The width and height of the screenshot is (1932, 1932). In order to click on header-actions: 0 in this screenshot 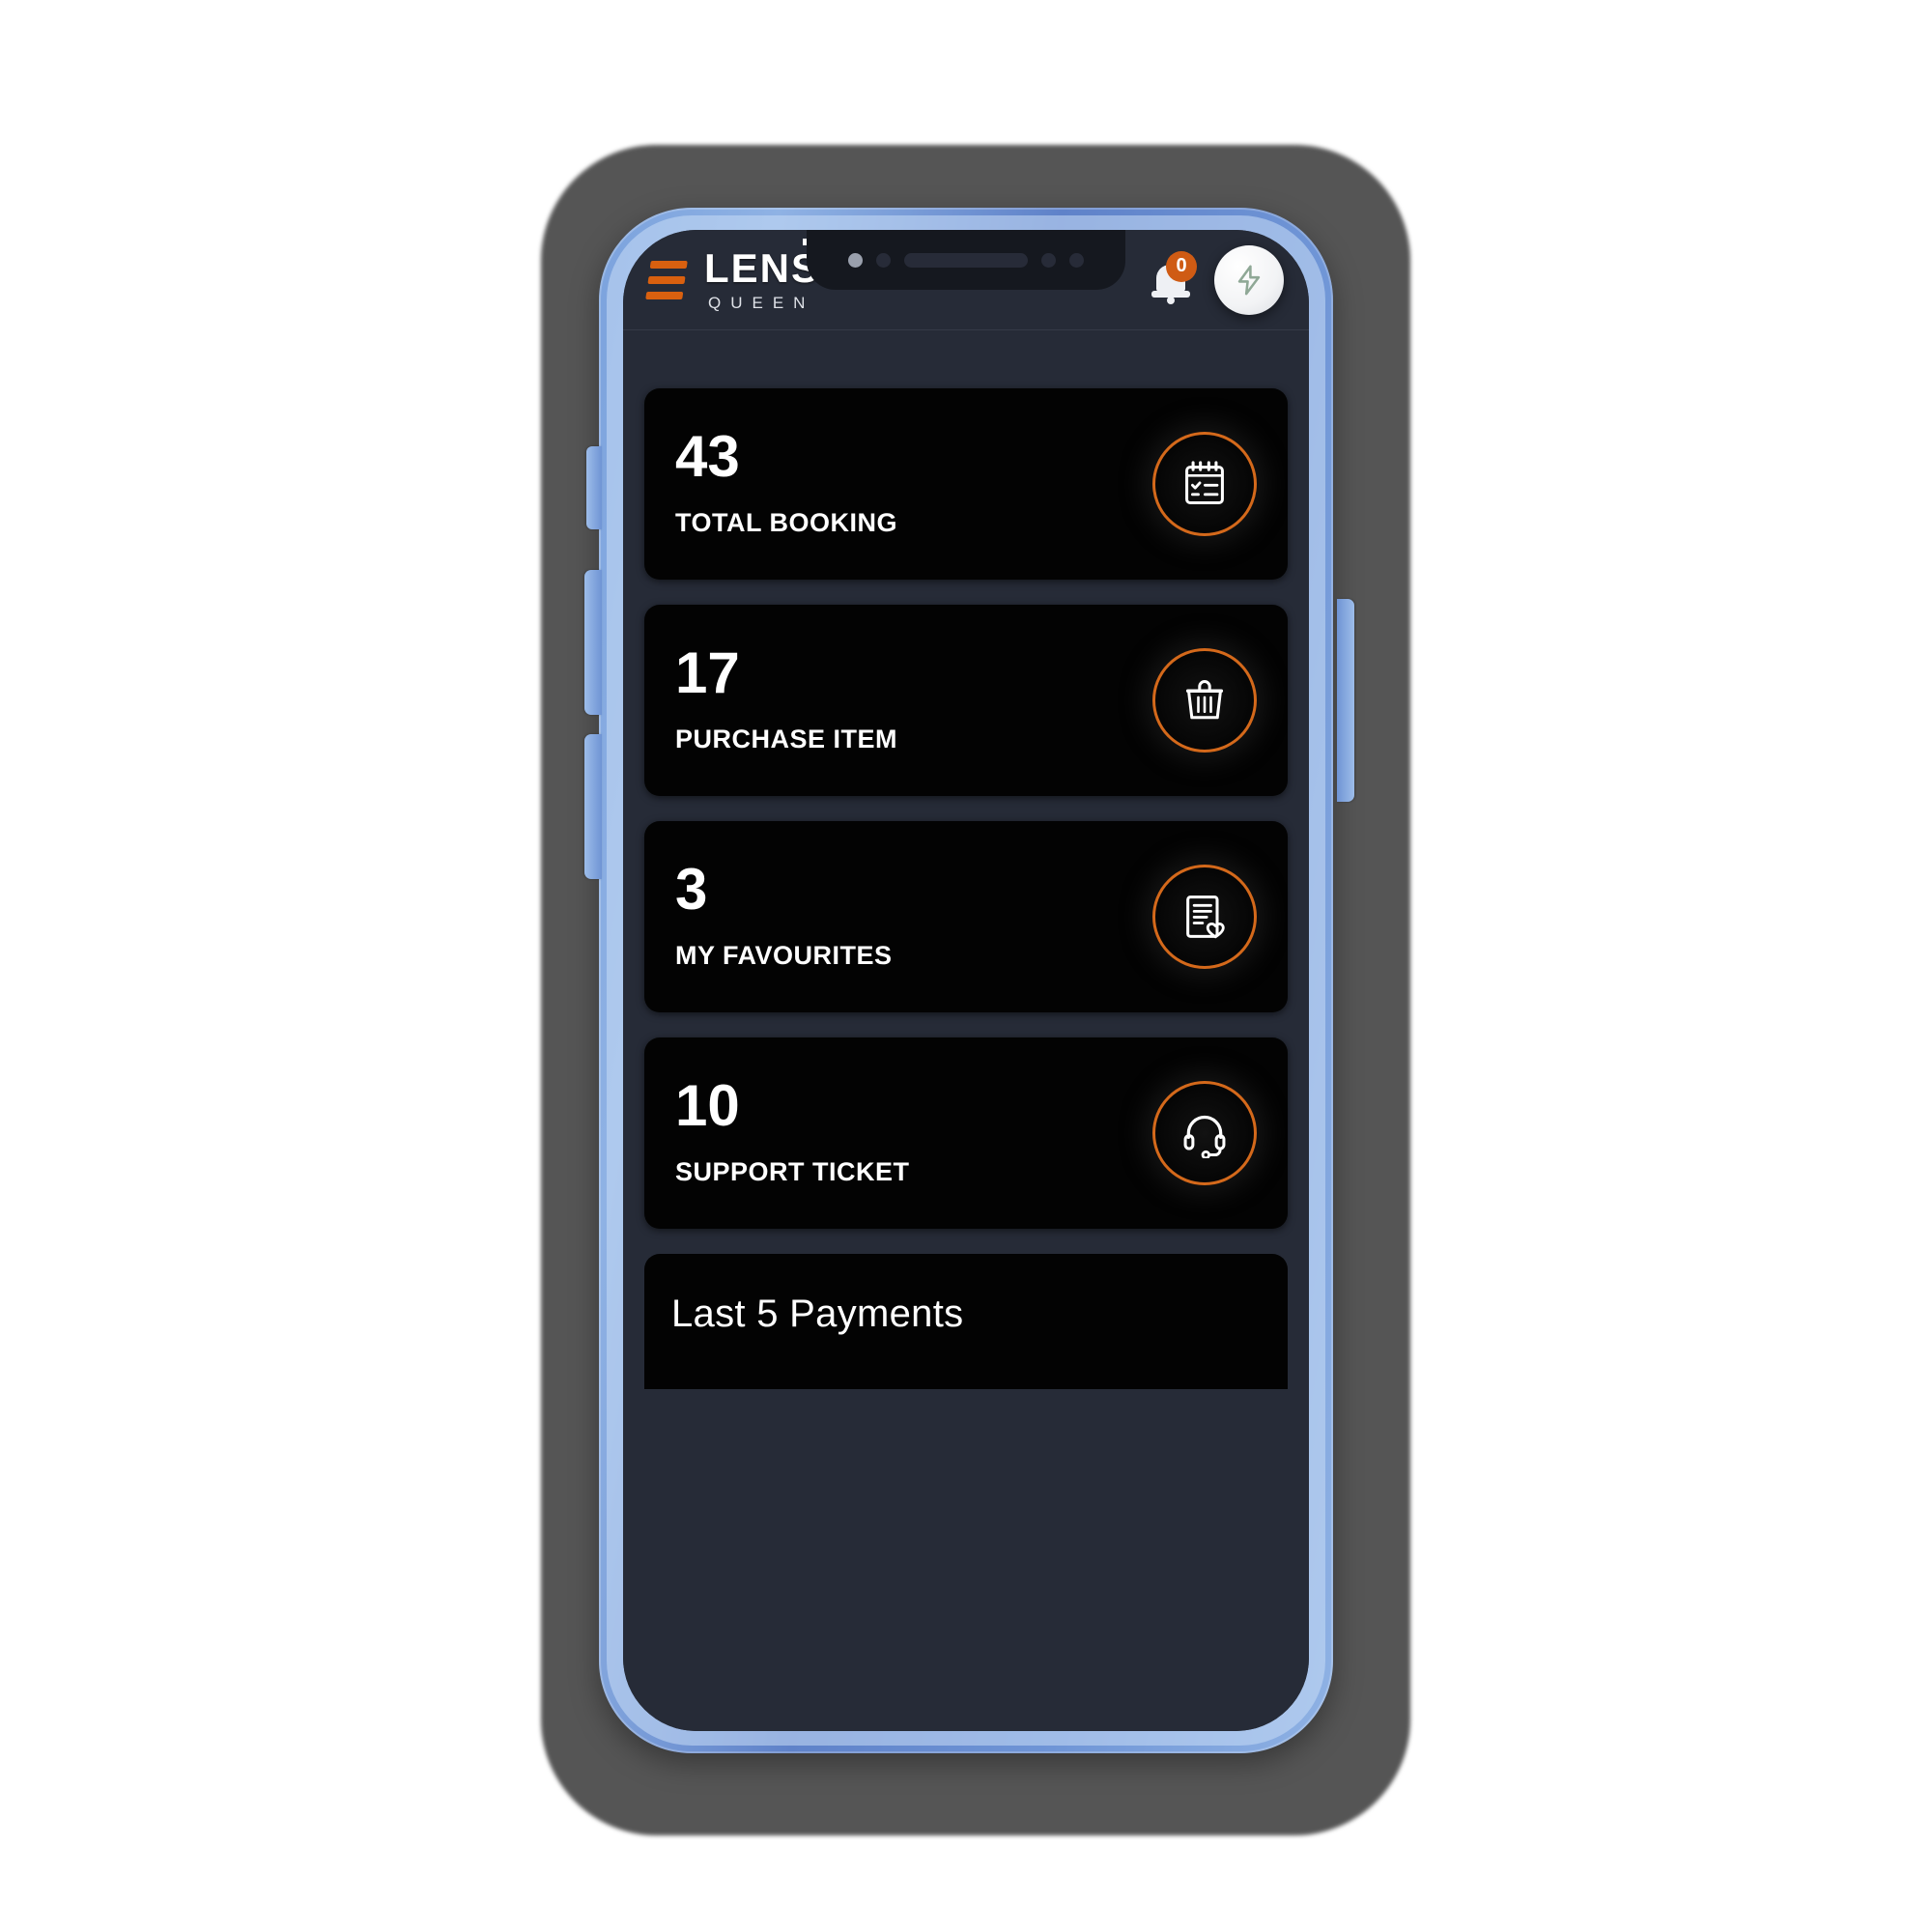, I will do `click(1217, 279)`.